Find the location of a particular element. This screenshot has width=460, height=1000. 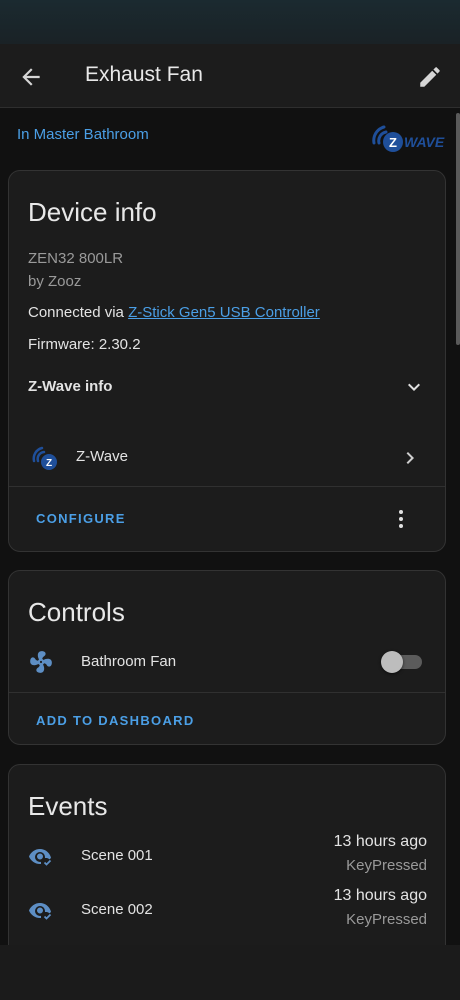

device-info-title: Device info is located at coordinates (92, 212).